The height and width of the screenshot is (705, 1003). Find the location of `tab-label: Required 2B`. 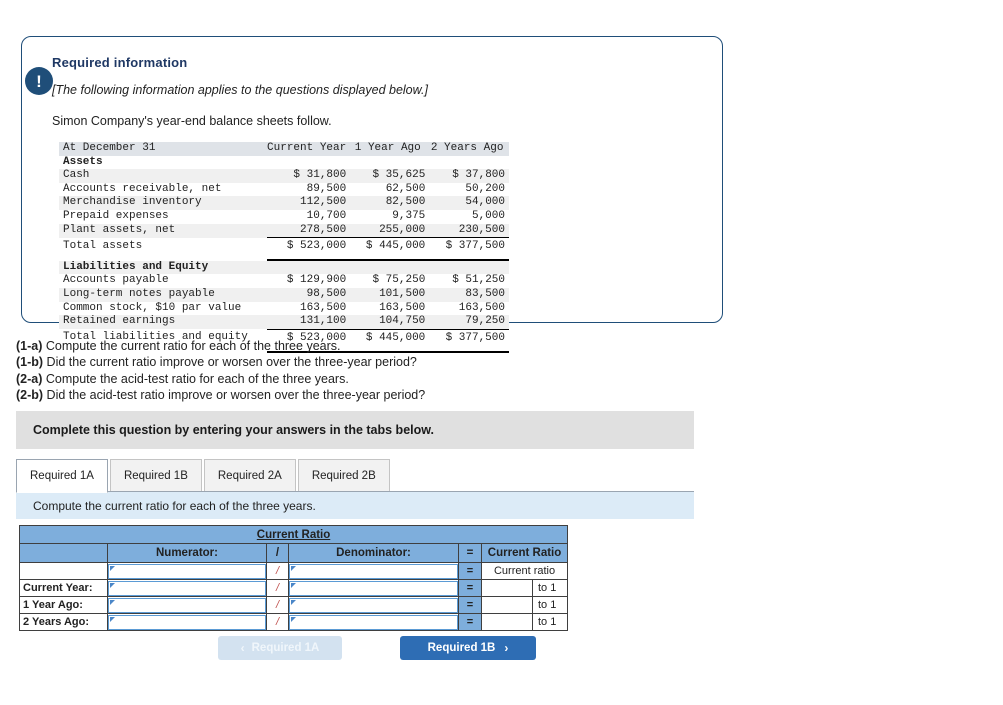

tab-label: Required 2B is located at coordinates (343, 475).